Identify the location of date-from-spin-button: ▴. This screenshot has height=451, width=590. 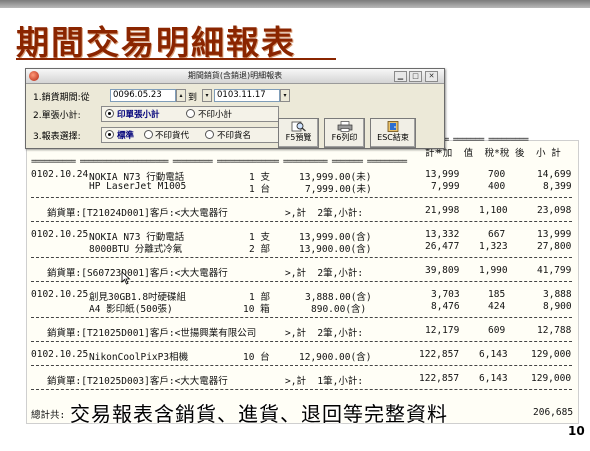
(181, 95).